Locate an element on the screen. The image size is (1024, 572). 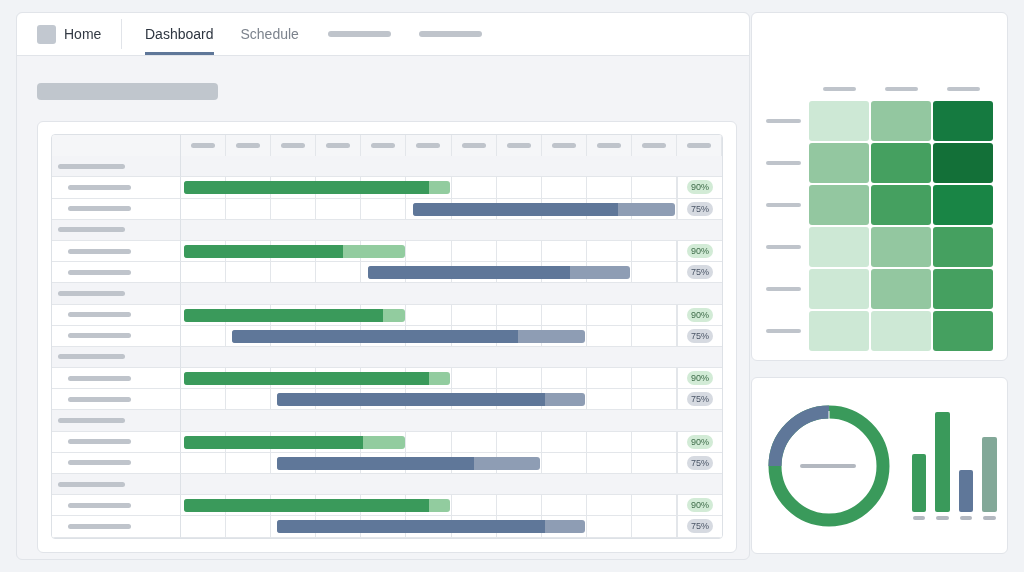
nav-tab: Schedule is located at coordinates (269, 34).